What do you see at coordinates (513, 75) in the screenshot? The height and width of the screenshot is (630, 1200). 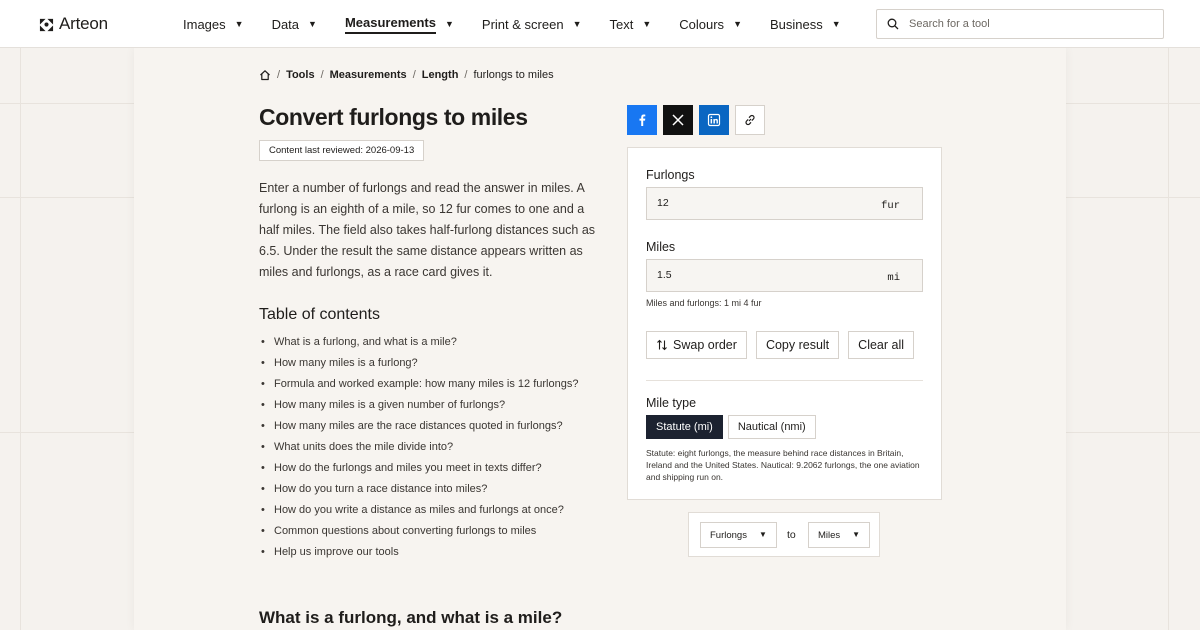 I see `breadcrumb-current: furlongs to miles` at bounding box center [513, 75].